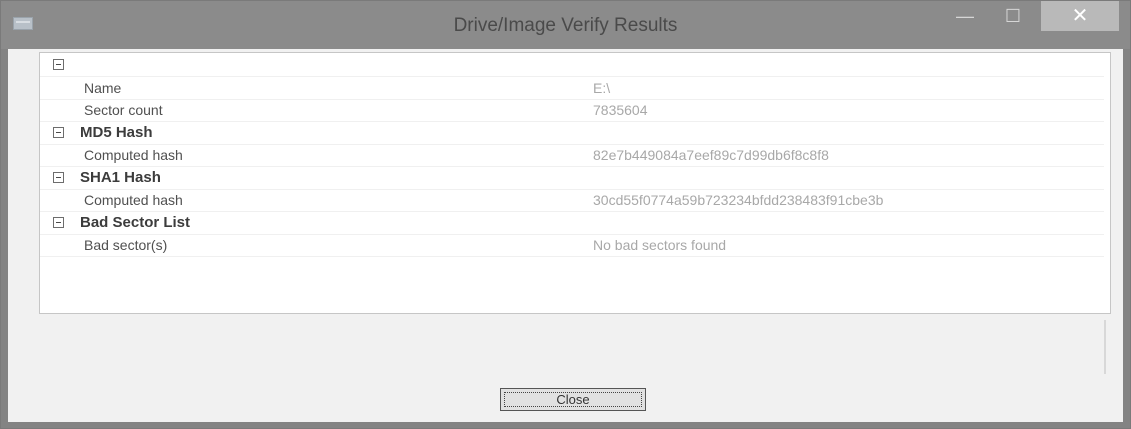  What do you see at coordinates (126, 245) in the screenshot?
I see `property-name: Bad sector(s)` at bounding box center [126, 245].